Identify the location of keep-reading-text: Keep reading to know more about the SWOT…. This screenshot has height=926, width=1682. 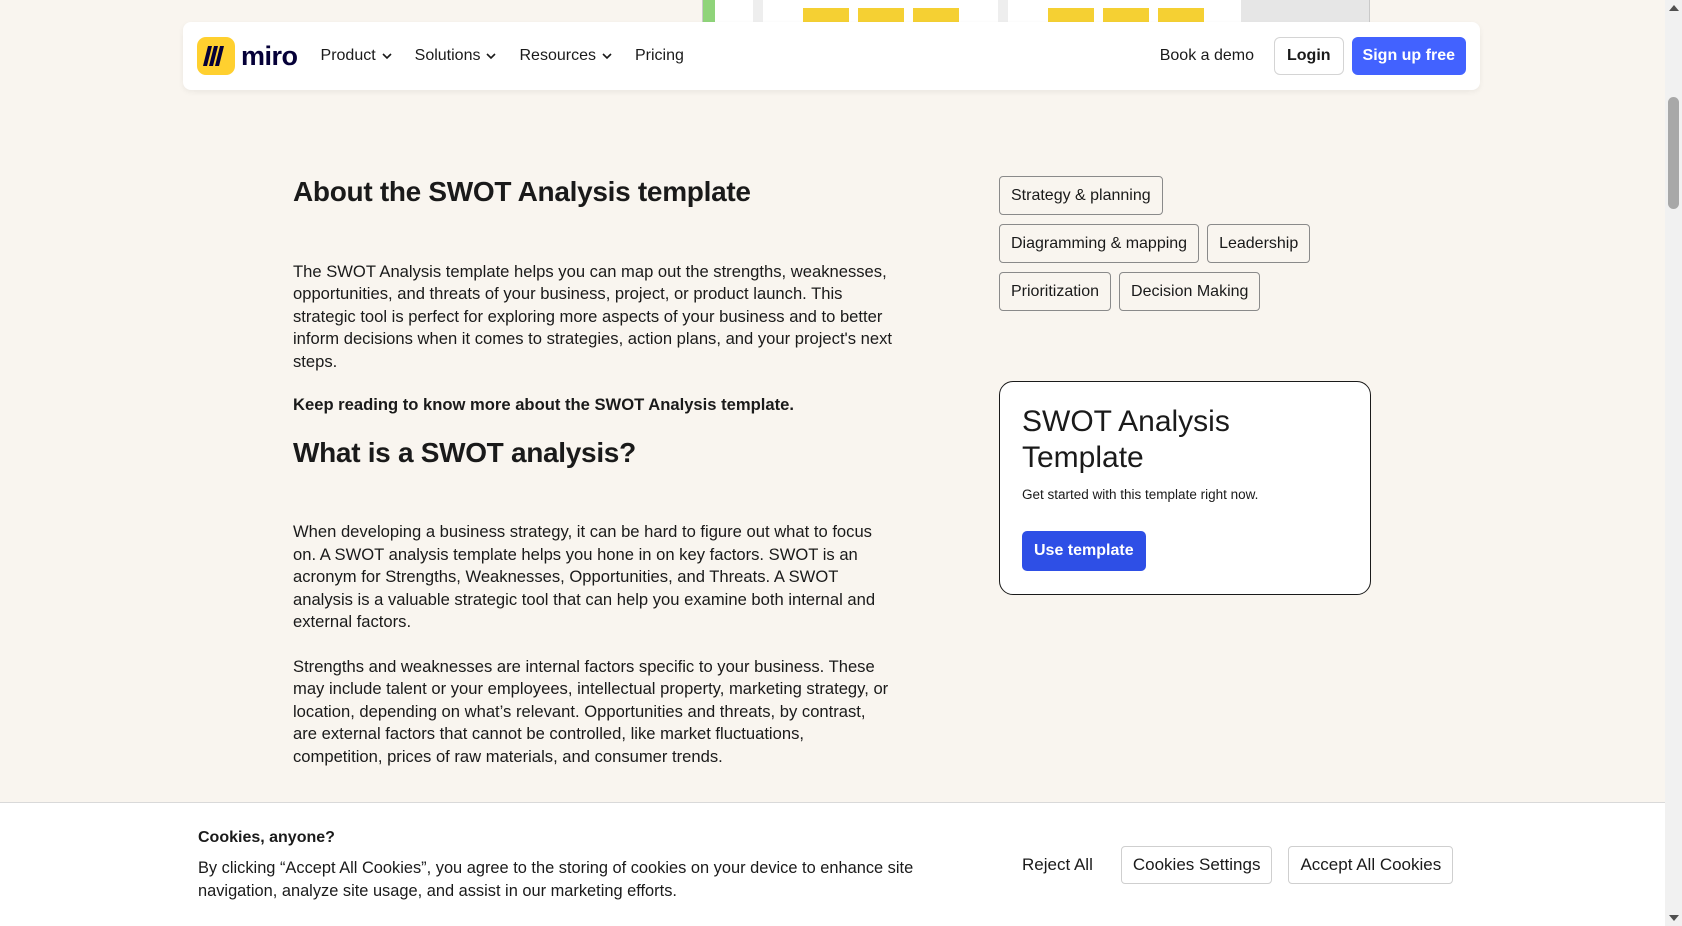
(543, 405).